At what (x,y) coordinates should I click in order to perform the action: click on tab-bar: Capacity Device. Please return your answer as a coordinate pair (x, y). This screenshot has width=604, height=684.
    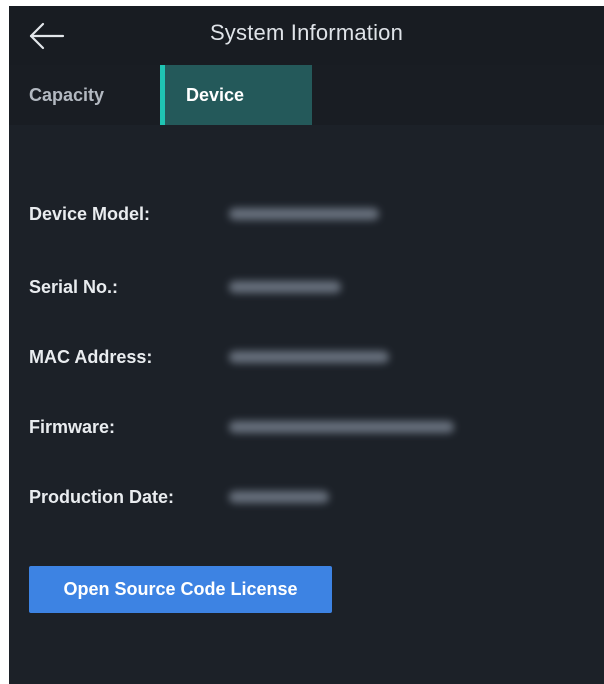
    Looking at the image, I should click on (306, 95).